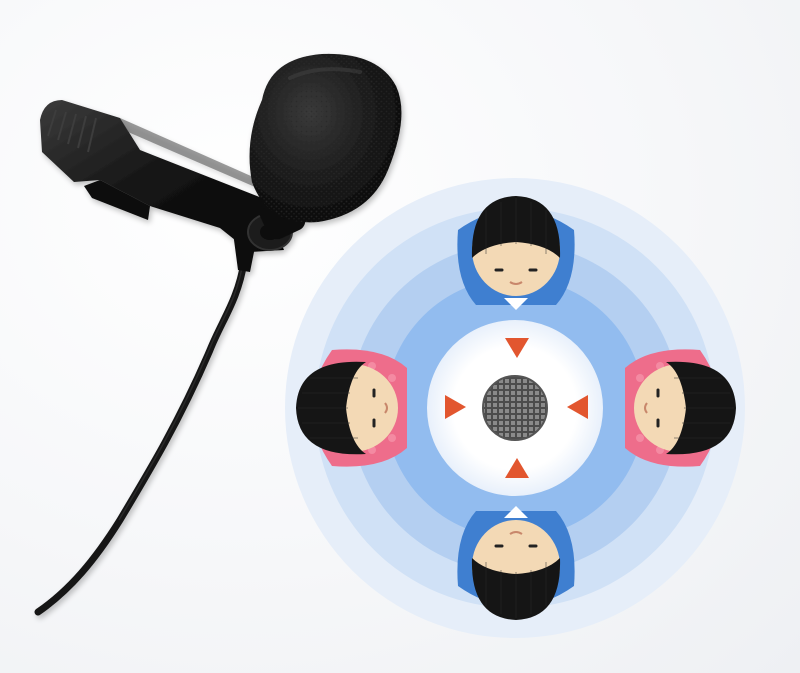 The height and width of the screenshot is (673, 800). What do you see at coordinates (141, 437) in the screenshot?
I see `mic-cable` at bounding box center [141, 437].